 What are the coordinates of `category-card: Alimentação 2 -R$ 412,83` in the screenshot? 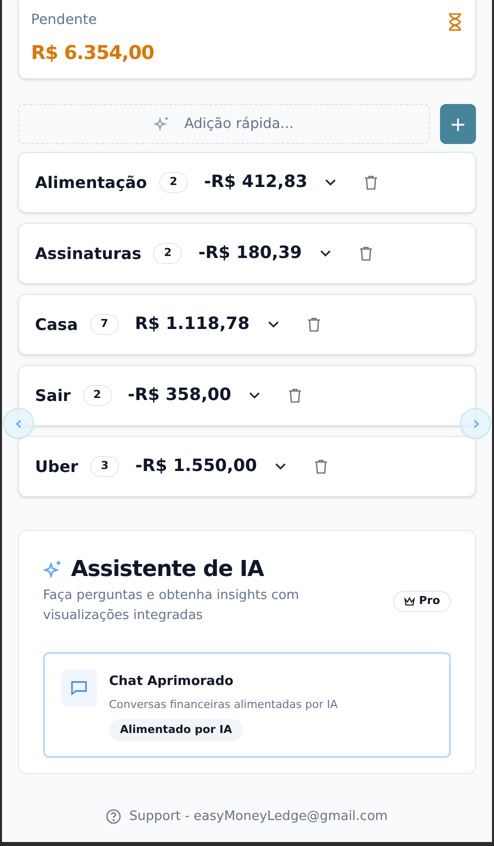 It's located at (247, 182).